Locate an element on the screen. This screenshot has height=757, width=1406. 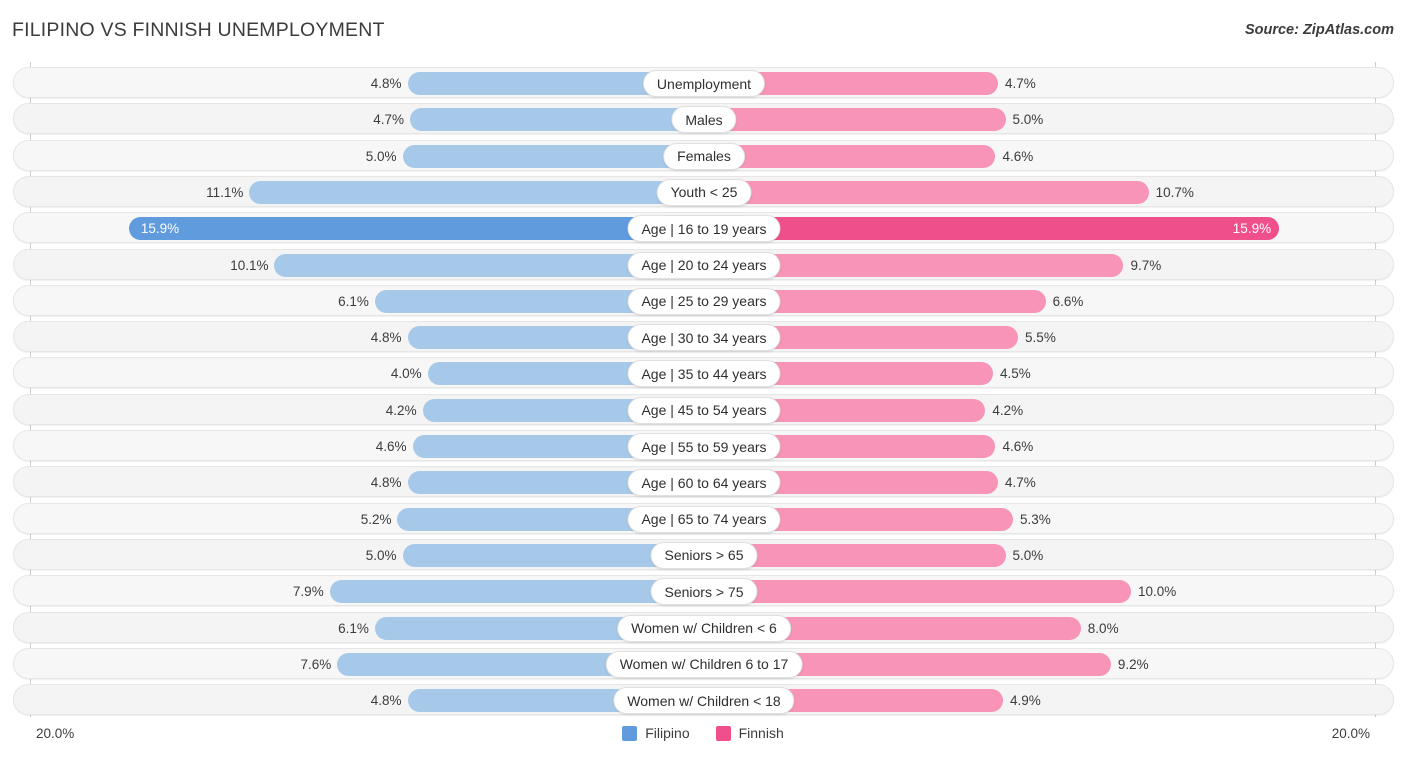
value-label-finnish: 5.5% is located at coordinates (1040, 338).